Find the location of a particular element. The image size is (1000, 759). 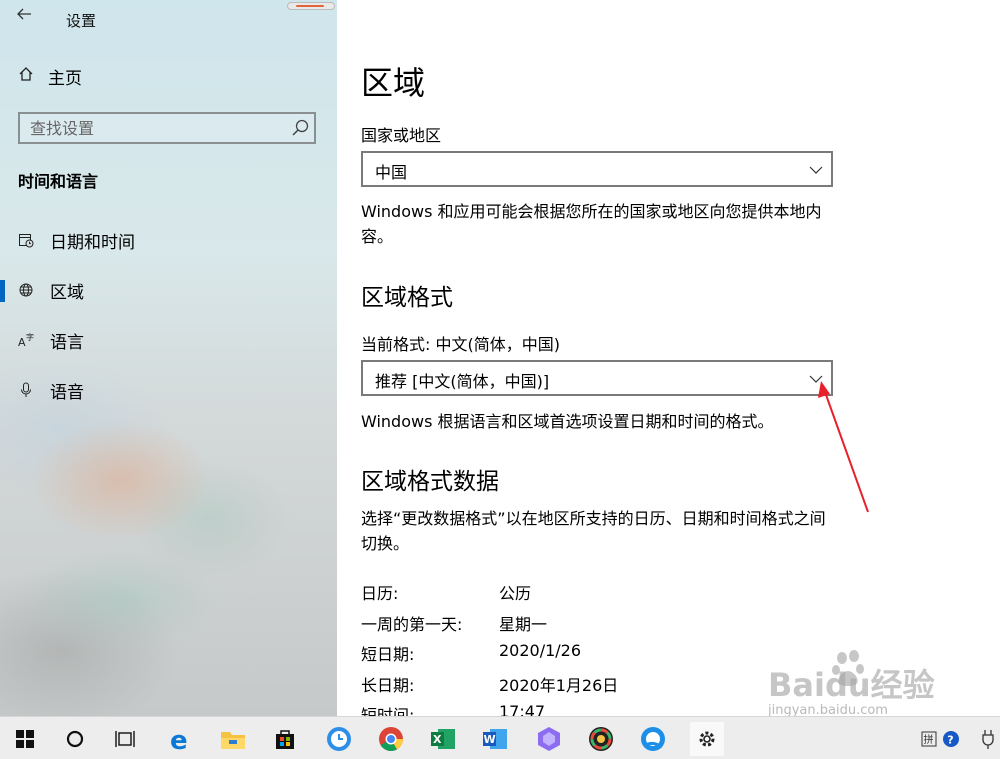

row-key: 日历: is located at coordinates (380, 593).